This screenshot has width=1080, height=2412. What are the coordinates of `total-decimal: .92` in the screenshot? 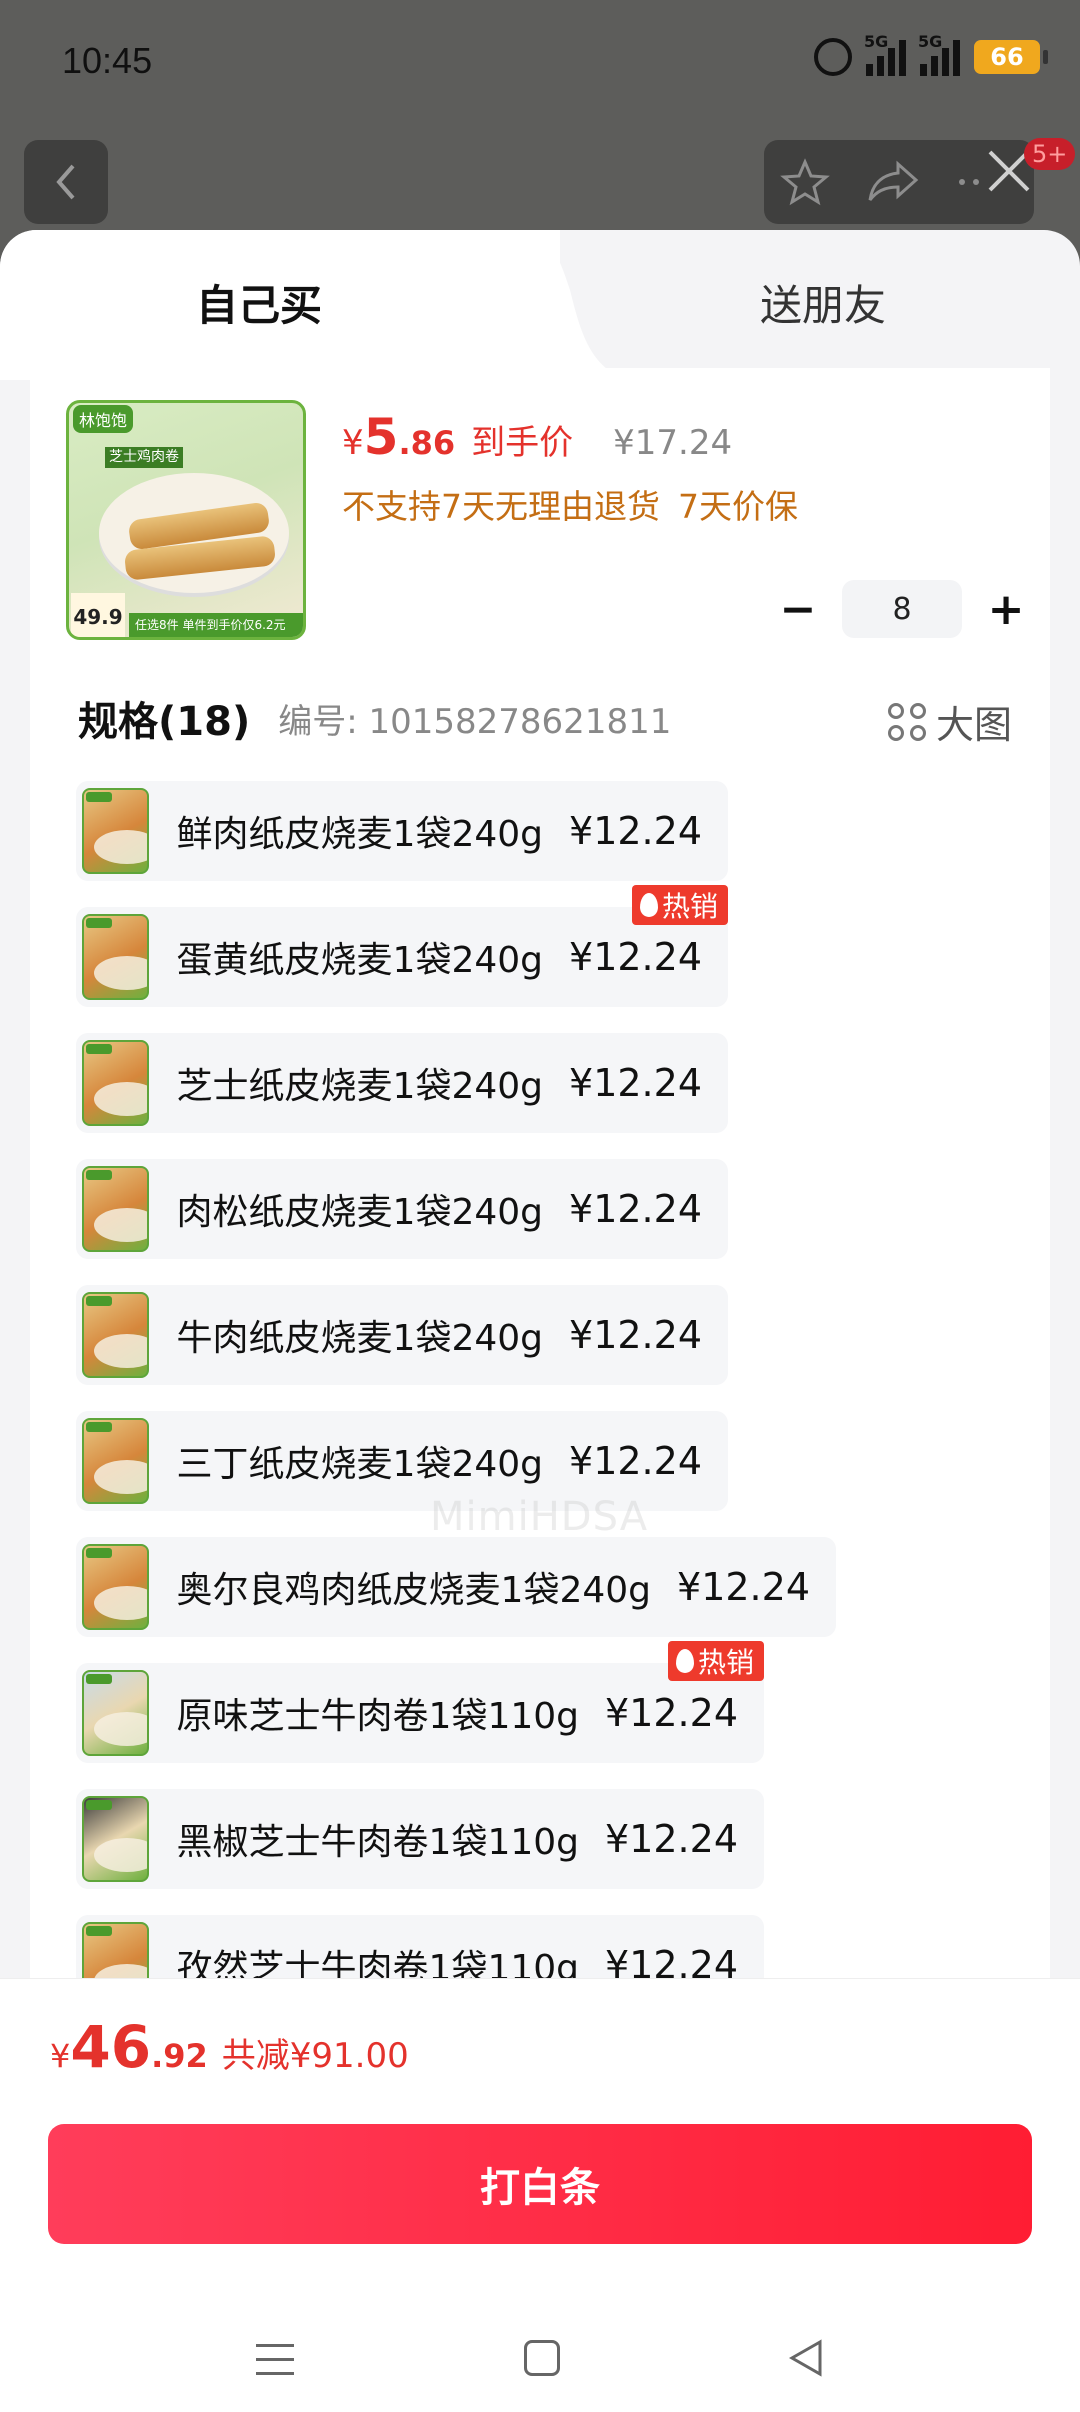 It's located at (179, 2056).